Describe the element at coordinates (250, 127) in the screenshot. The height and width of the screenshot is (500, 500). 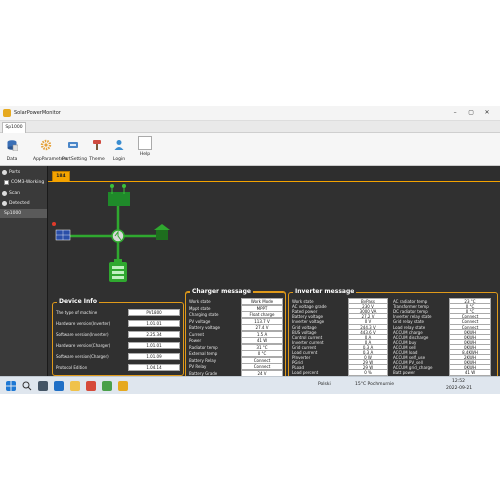
I see `device-tab-strip: Sp1000` at that location.